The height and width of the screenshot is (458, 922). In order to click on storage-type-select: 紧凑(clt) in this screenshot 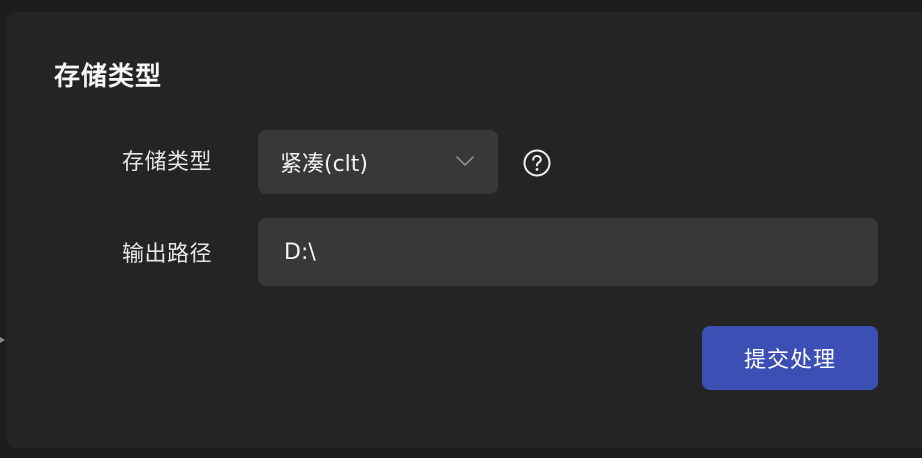, I will do `click(378, 162)`.